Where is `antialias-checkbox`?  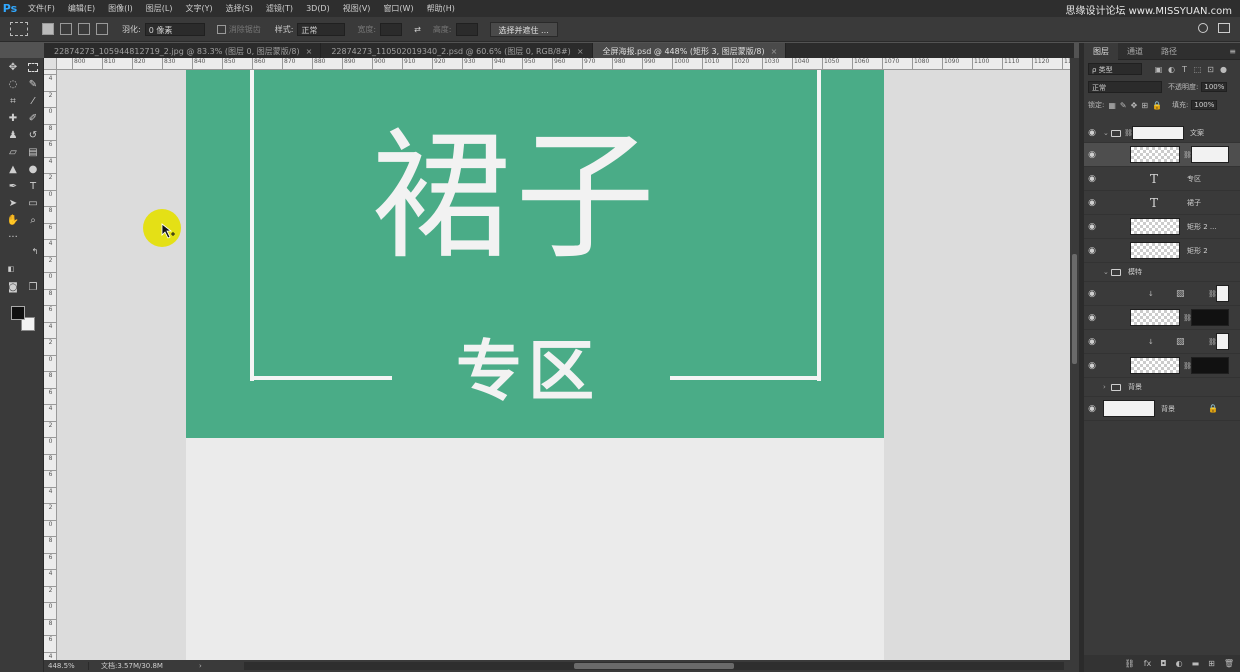
antialias-checkbox is located at coordinates (221, 29).